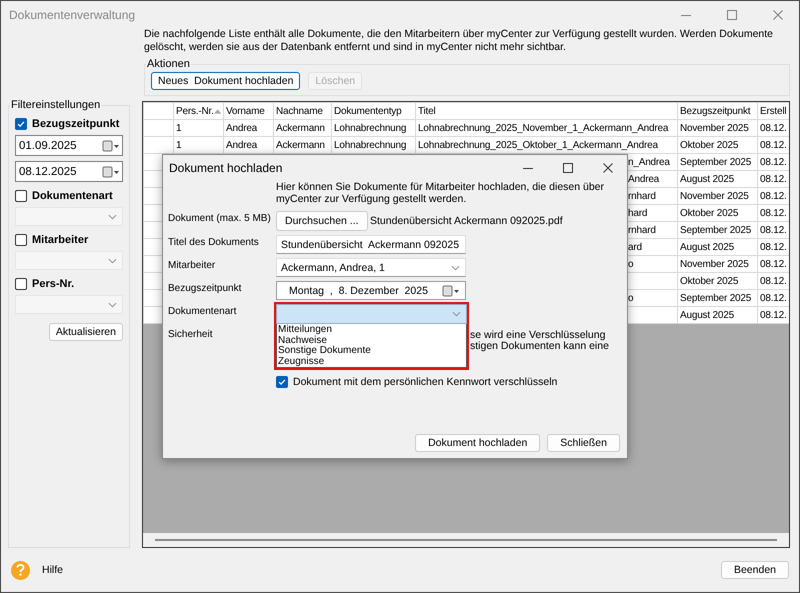  Describe the element at coordinates (371, 341) in the screenshot. I see `dropdown-option: Nachweise` at that location.